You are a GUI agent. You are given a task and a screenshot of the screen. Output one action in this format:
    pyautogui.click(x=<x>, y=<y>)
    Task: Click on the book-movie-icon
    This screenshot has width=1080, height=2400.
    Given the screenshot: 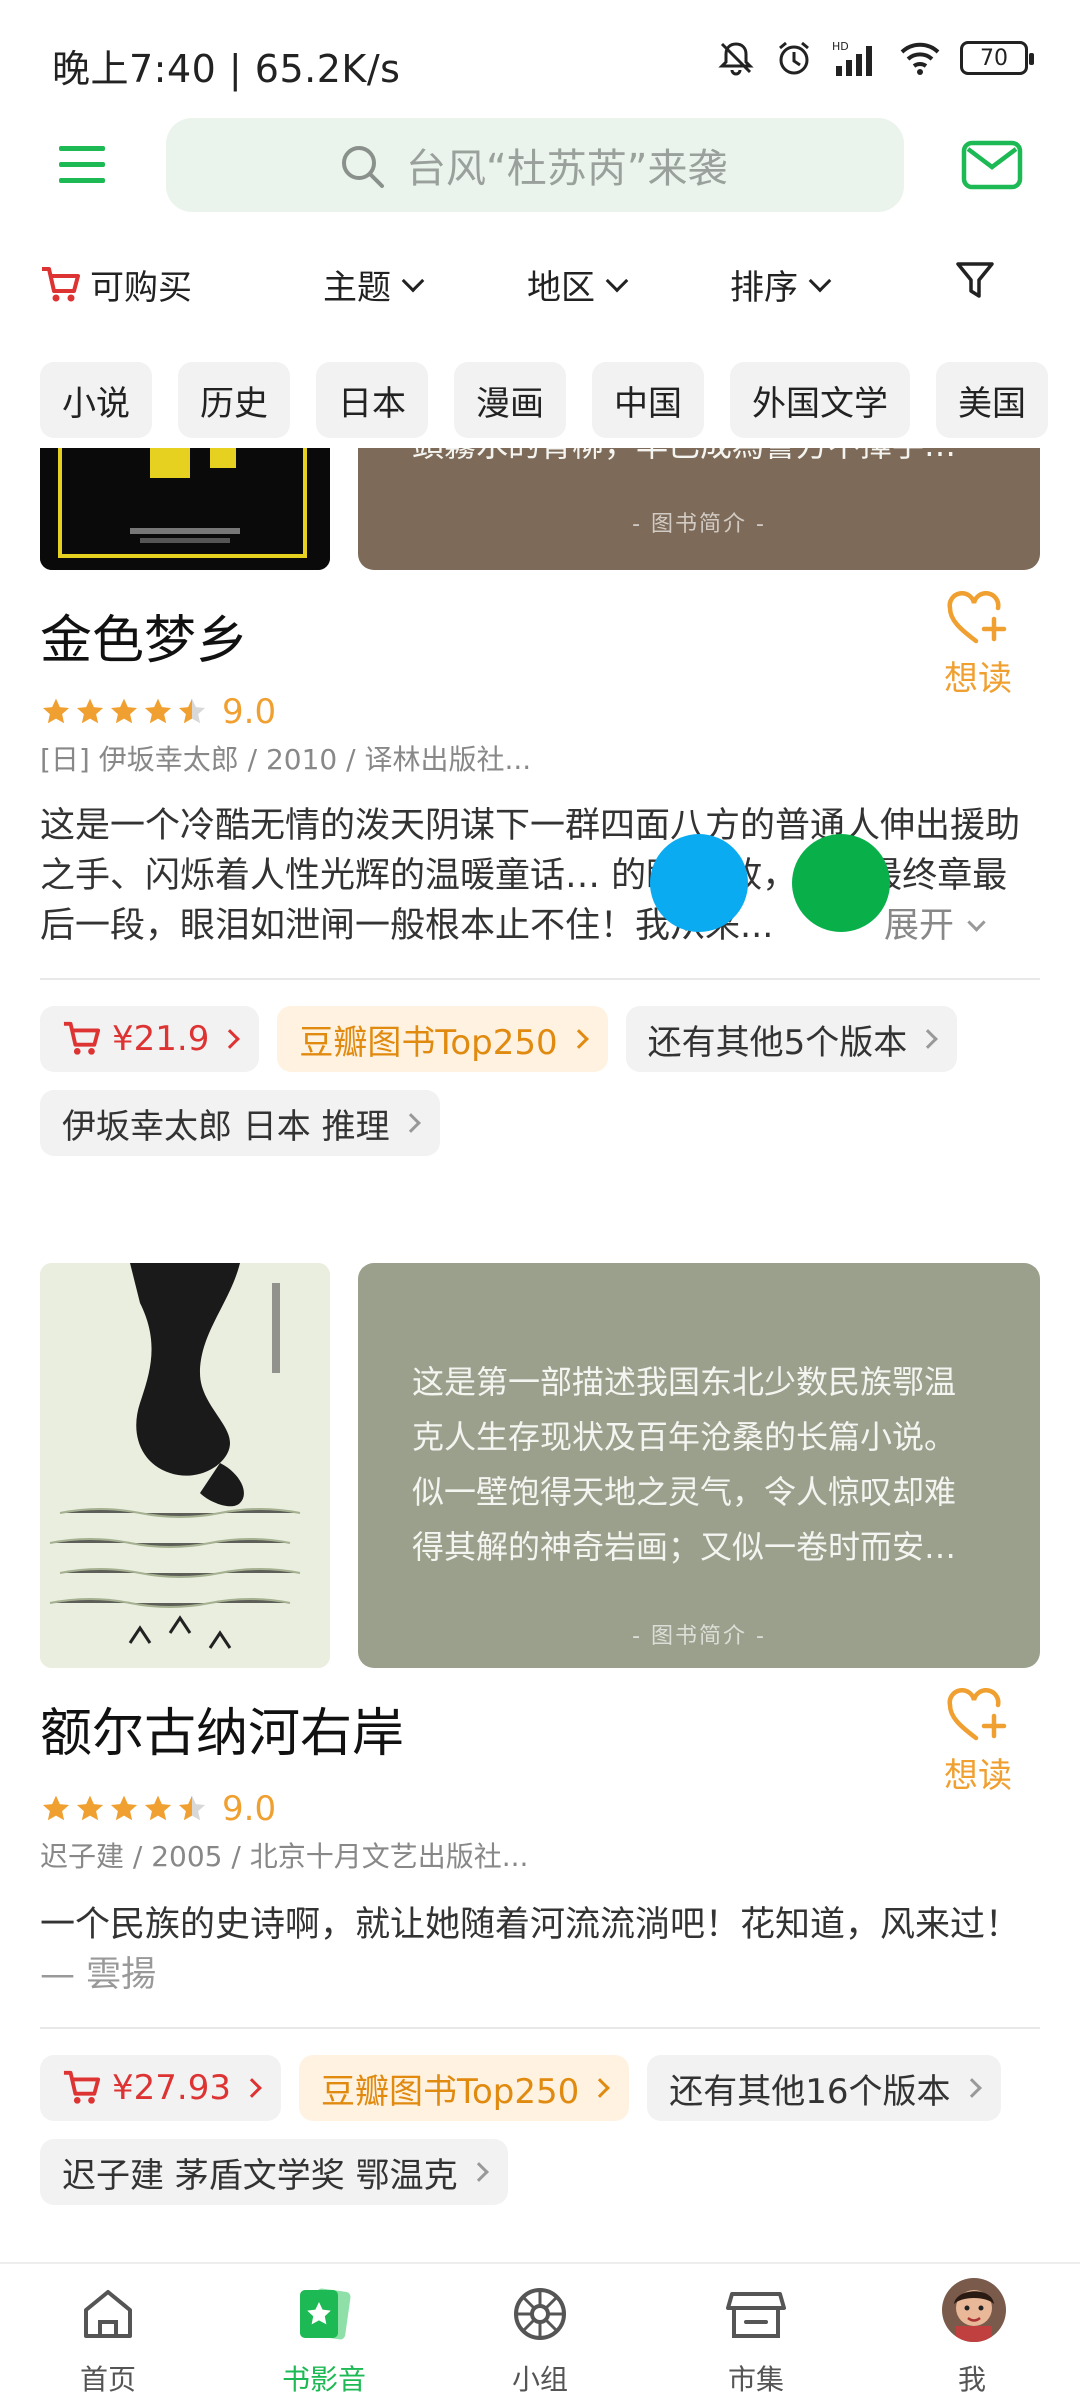 What is the action you would take?
    pyautogui.click(x=325, y=2314)
    